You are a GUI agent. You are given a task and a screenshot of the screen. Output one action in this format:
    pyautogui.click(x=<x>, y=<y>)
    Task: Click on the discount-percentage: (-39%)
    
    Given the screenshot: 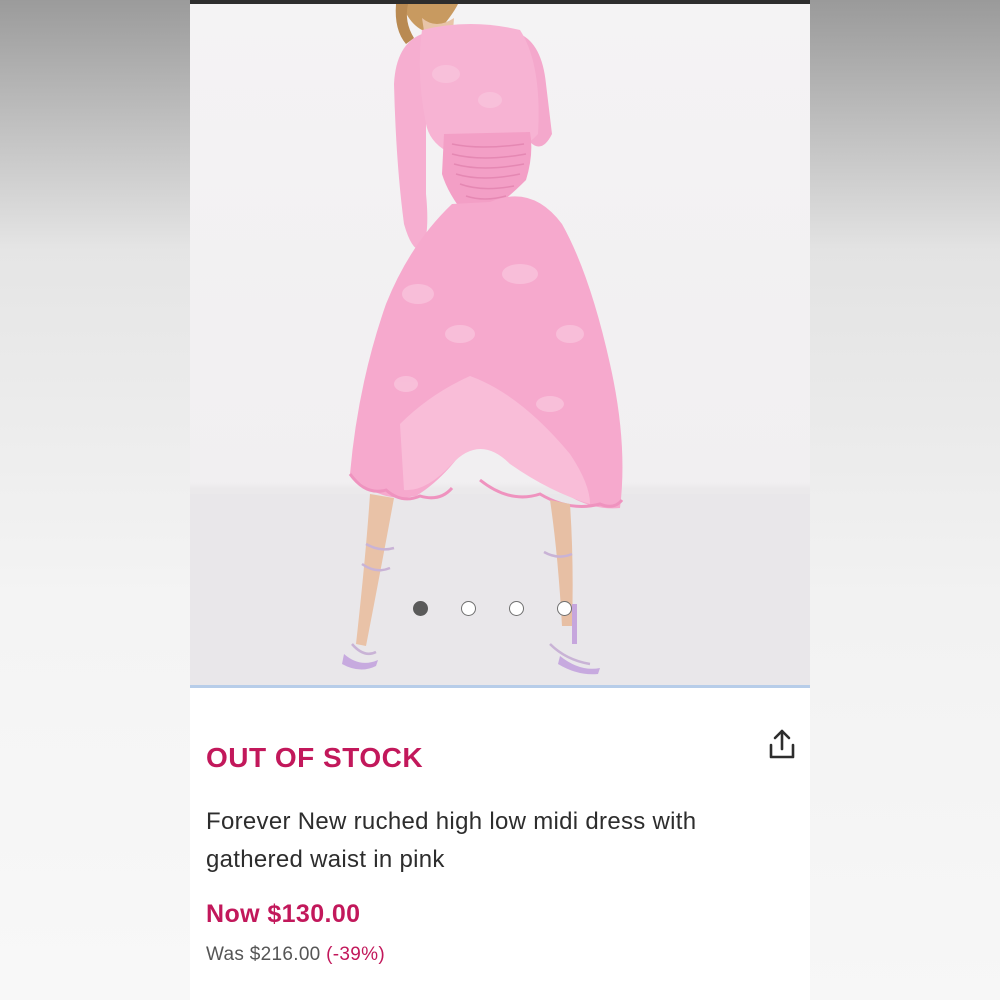 What is the action you would take?
    pyautogui.click(x=355, y=954)
    